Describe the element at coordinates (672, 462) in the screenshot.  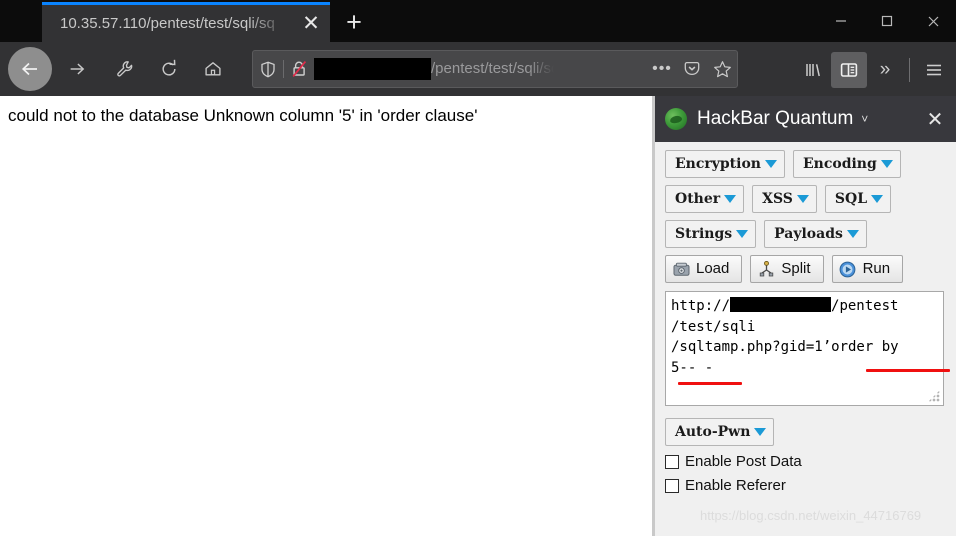
I see `enable-post-data-checkbox` at that location.